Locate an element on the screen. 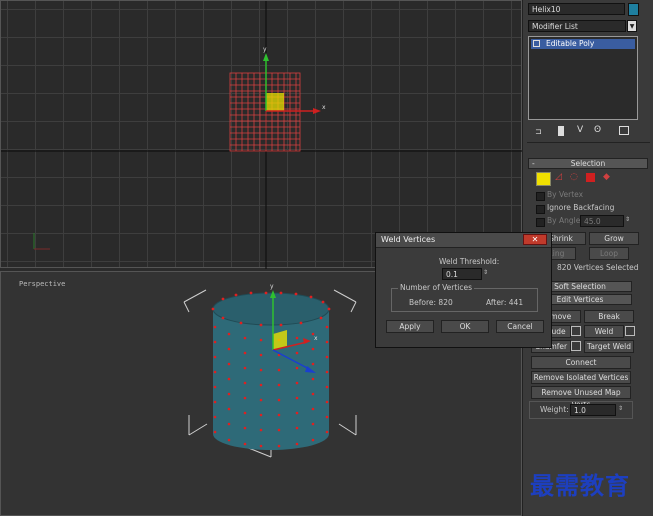 The width and height of the screenshot is (653, 516). vertex-mode-icon is located at coordinates (543, 179).